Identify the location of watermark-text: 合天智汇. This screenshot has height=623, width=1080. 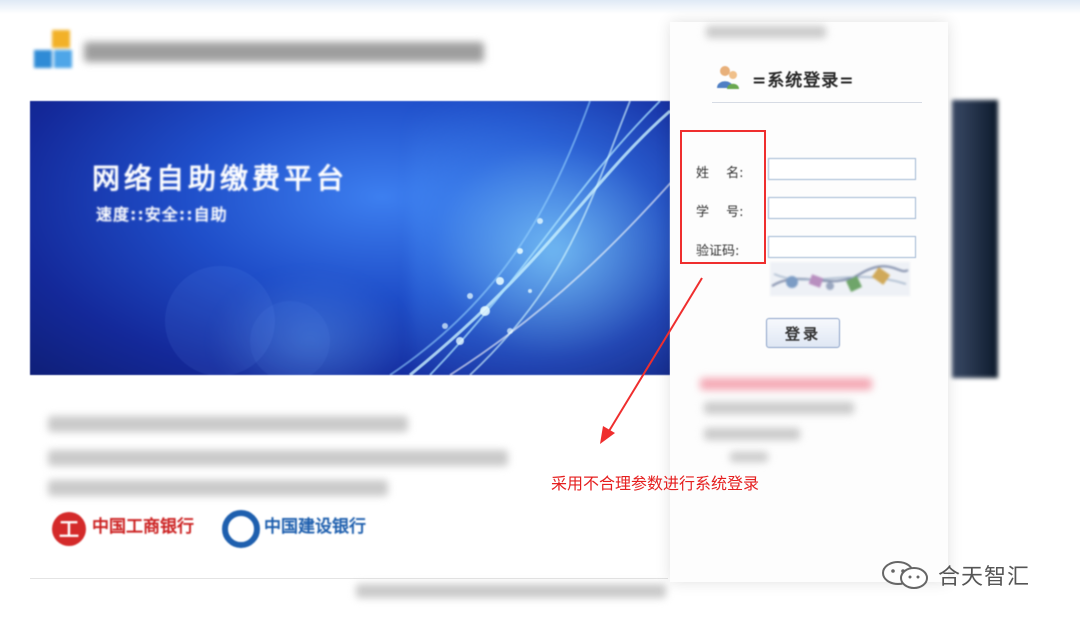
(984, 577).